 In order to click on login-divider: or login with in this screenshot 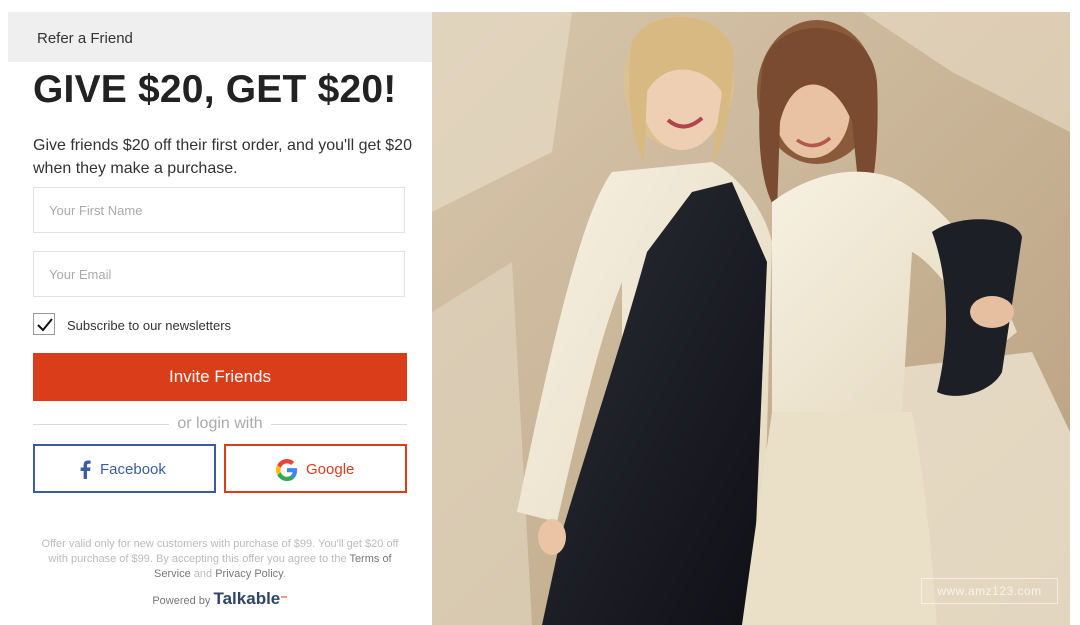, I will do `click(220, 424)`.